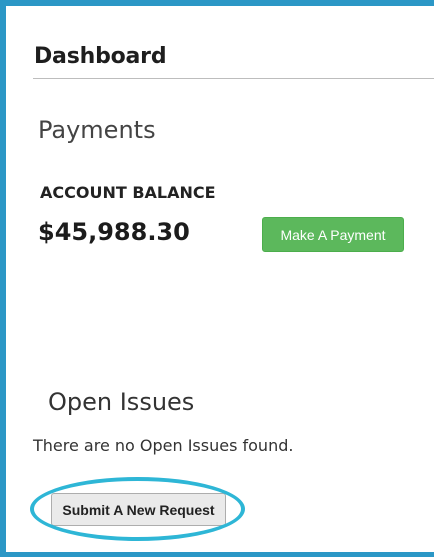 The image size is (434, 557). Describe the element at coordinates (163, 445) in the screenshot. I see `no-issues-message: There are no Open Issues found.` at that location.